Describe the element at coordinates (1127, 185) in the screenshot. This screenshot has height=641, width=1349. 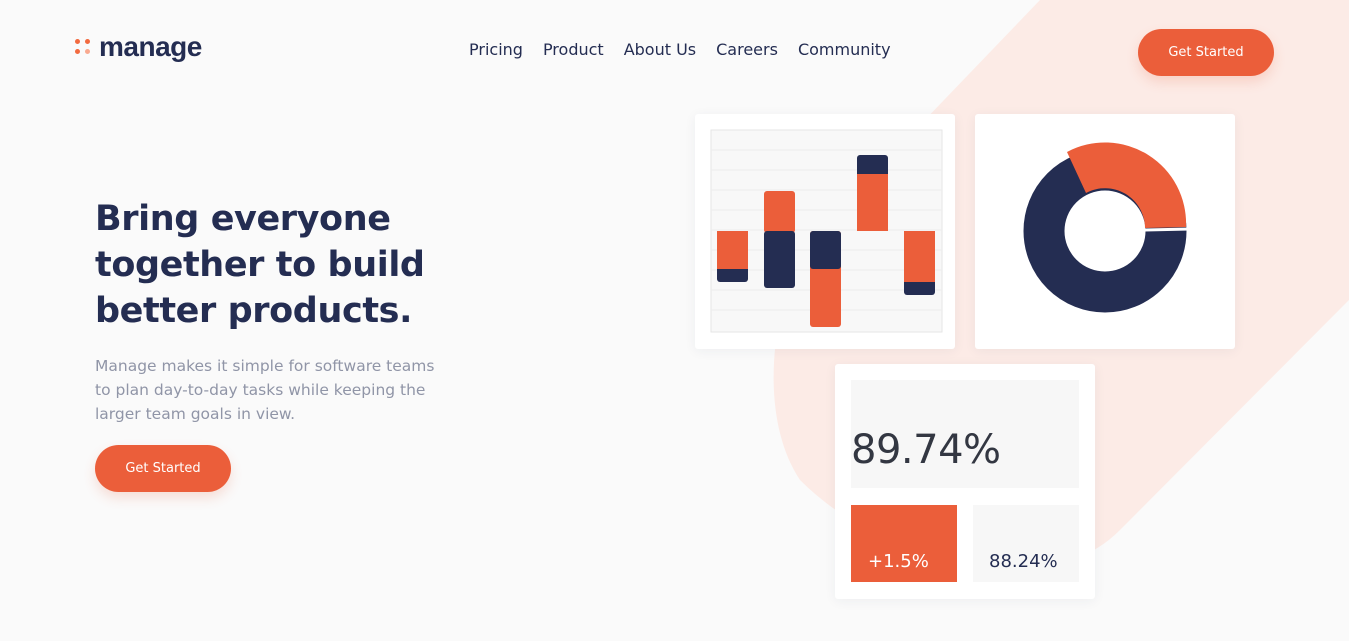
I see `donut-orange-segment` at that location.